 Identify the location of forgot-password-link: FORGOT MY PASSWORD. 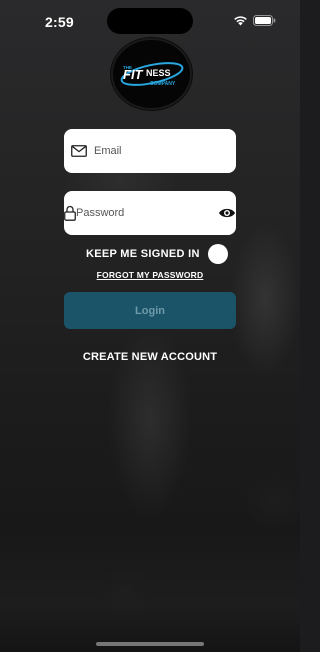
(150, 275).